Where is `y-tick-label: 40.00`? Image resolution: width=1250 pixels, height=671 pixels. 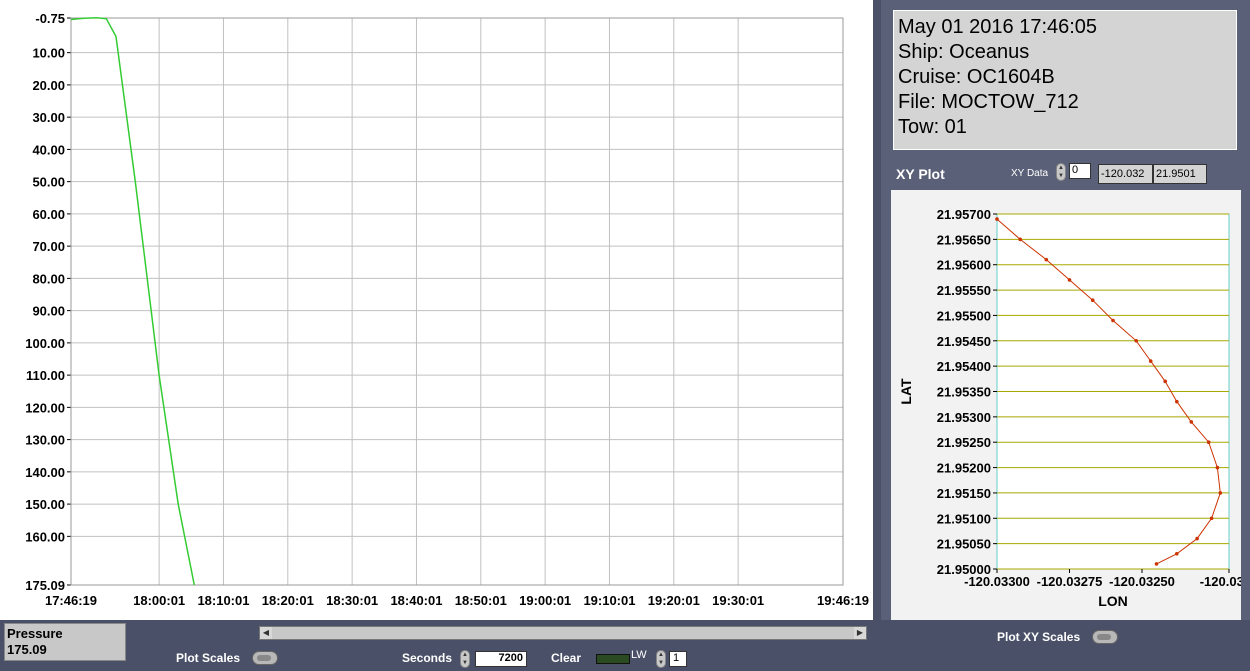 y-tick-label: 40.00 is located at coordinates (48, 149).